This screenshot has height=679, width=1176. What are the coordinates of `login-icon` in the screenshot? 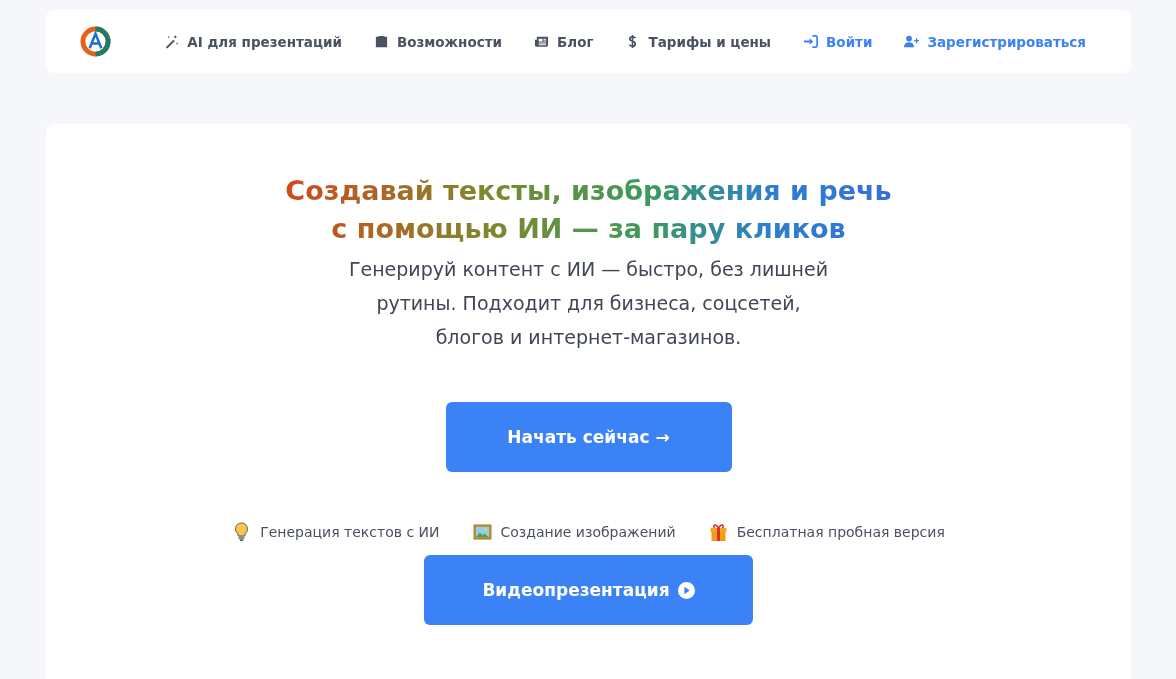 It's located at (811, 41).